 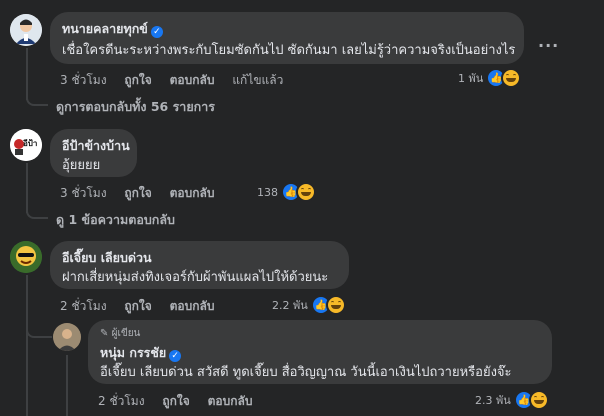 What do you see at coordinates (471, 78) in the screenshot?
I see `reaction-count: 1 พัน` at bounding box center [471, 78].